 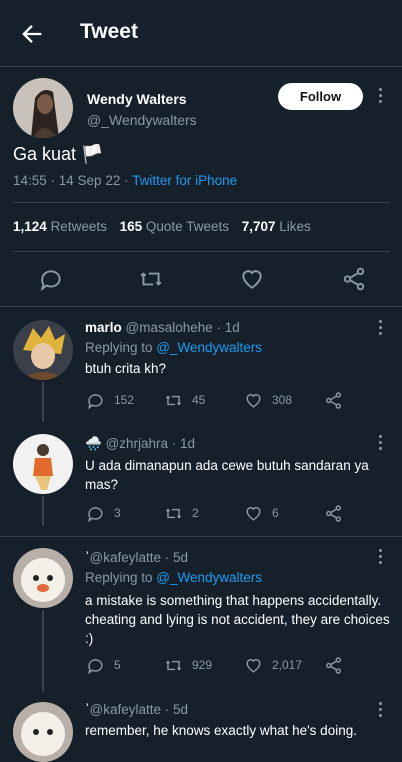 What do you see at coordinates (258, 226) in the screenshot?
I see `likes-count: 7,707` at bounding box center [258, 226].